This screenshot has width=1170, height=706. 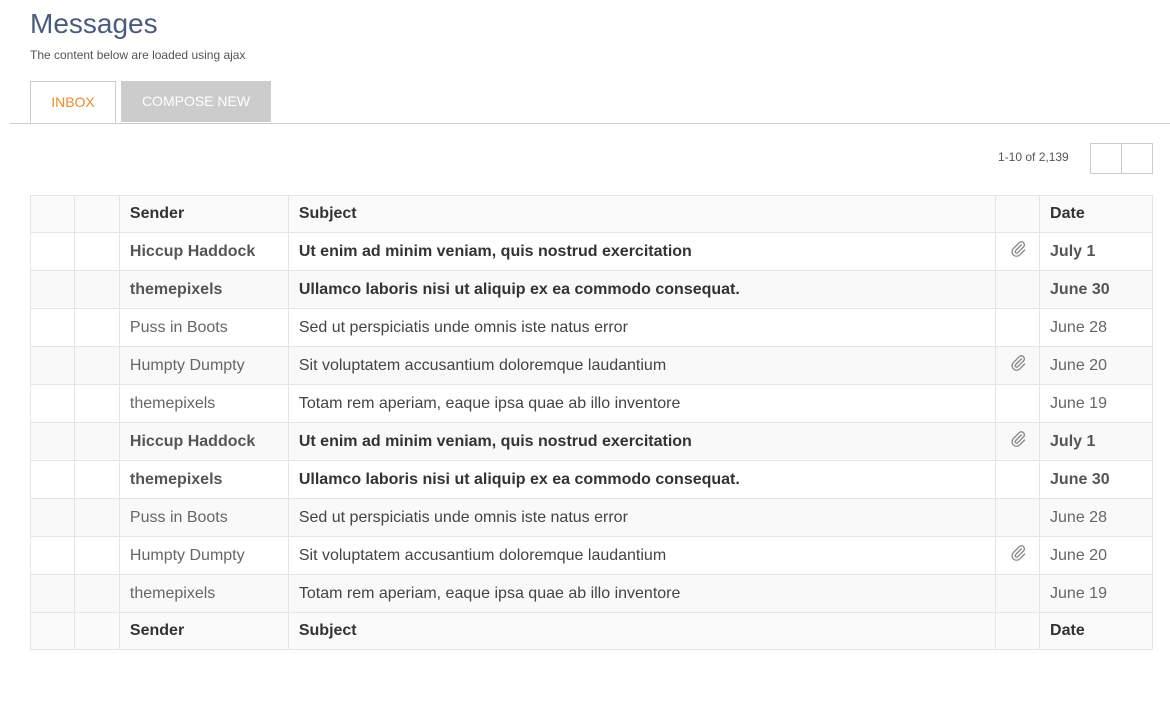 I want to click on footer-subject: Subject, so click(x=642, y=631).